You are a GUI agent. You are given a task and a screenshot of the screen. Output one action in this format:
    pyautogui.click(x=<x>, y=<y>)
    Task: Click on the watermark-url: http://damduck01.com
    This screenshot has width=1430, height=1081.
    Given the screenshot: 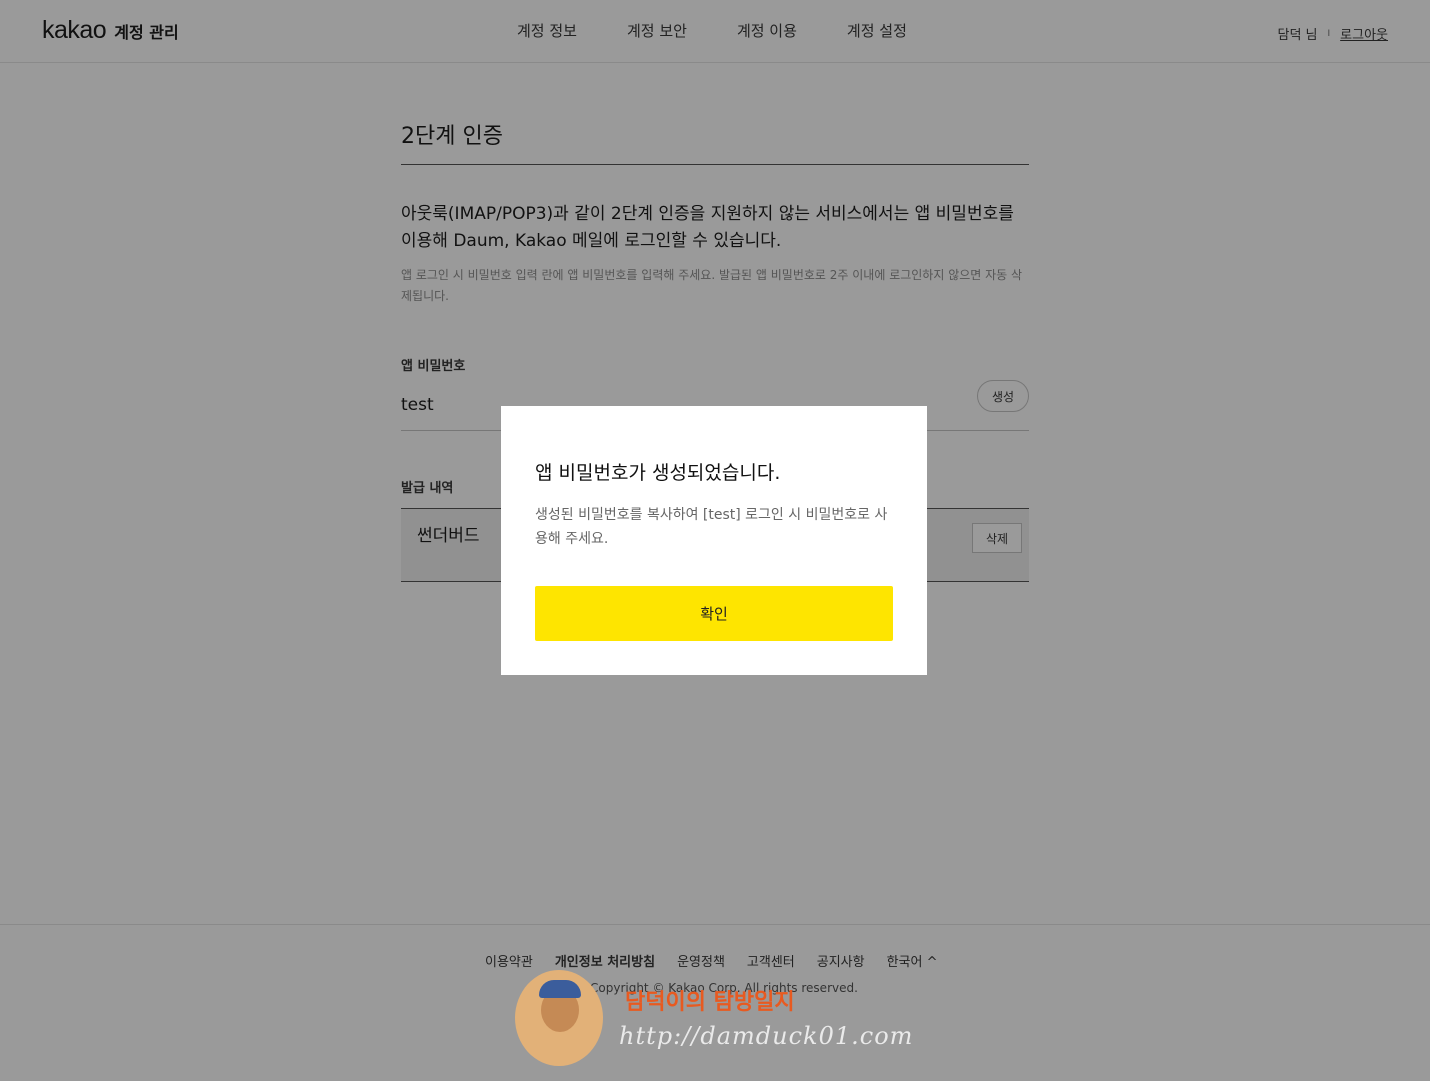 What is the action you would take?
    pyautogui.click(x=766, y=1036)
    